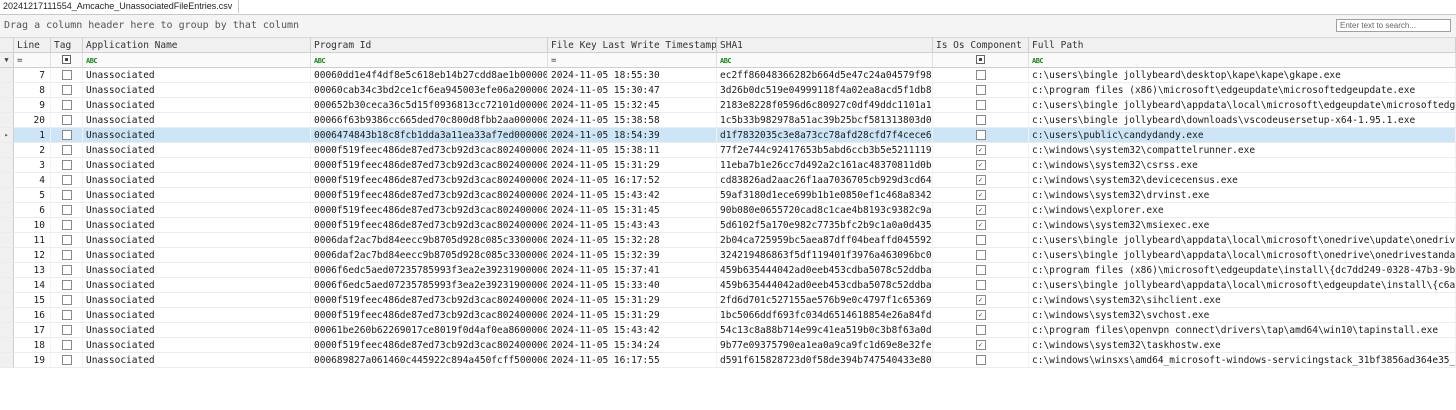 The image size is (1456, 410). I want to click on column-header-is-os-component: Is Os Component, so click(981, 45).